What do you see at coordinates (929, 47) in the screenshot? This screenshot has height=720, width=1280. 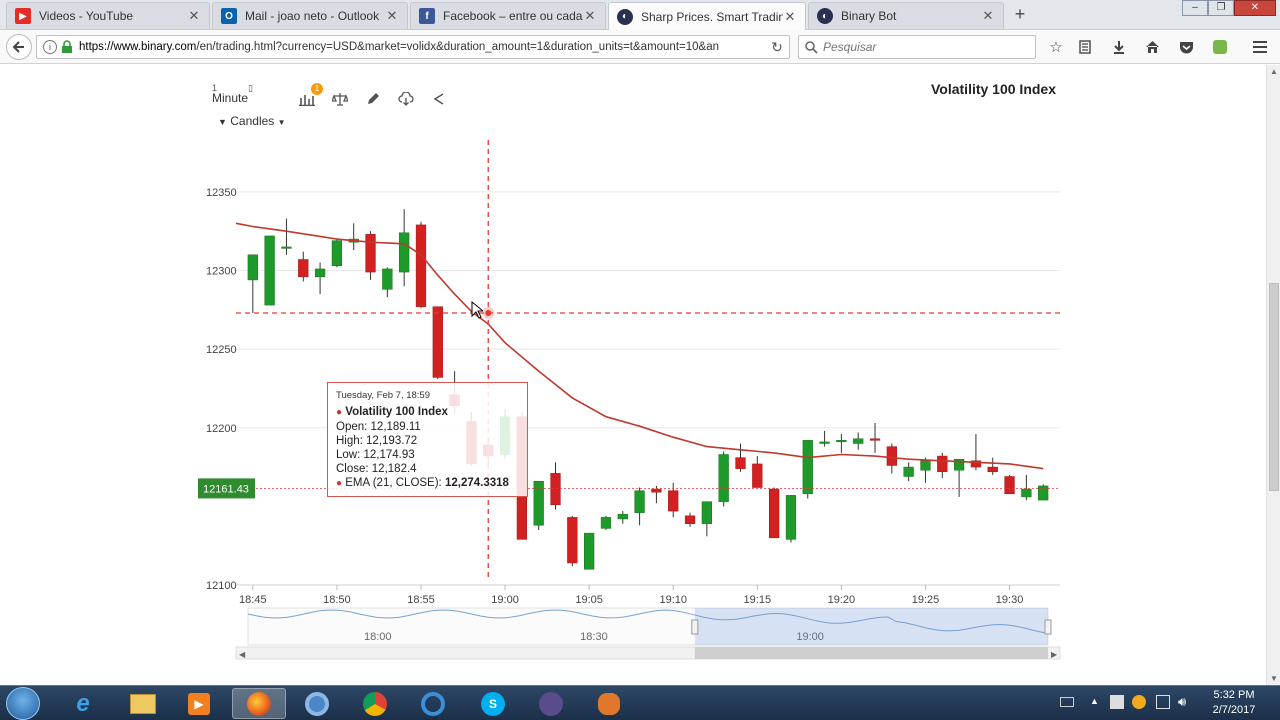 I see `search-input` at bounding box center [929, 47].